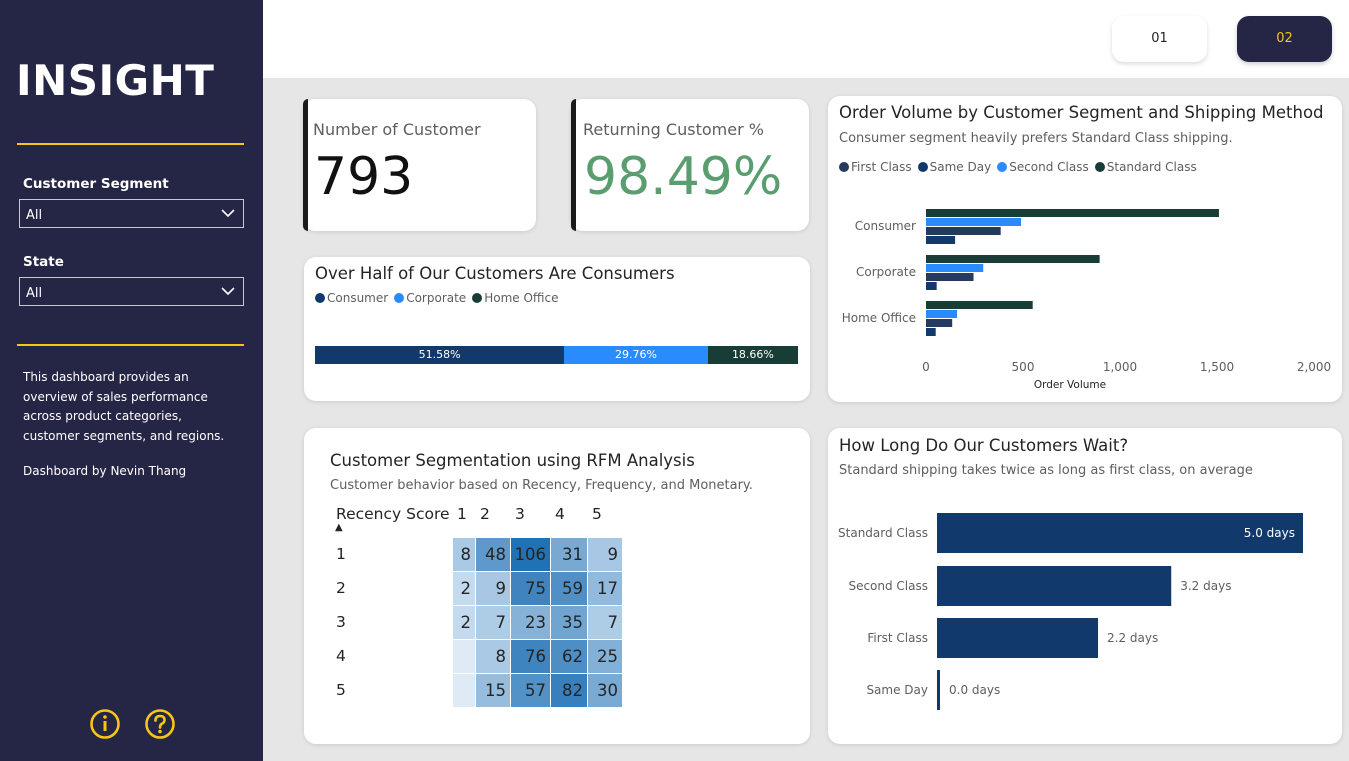 The height and width of the screenshot is (761, 1349). I want to click on legend-item: Consumer, so click(351, 298).